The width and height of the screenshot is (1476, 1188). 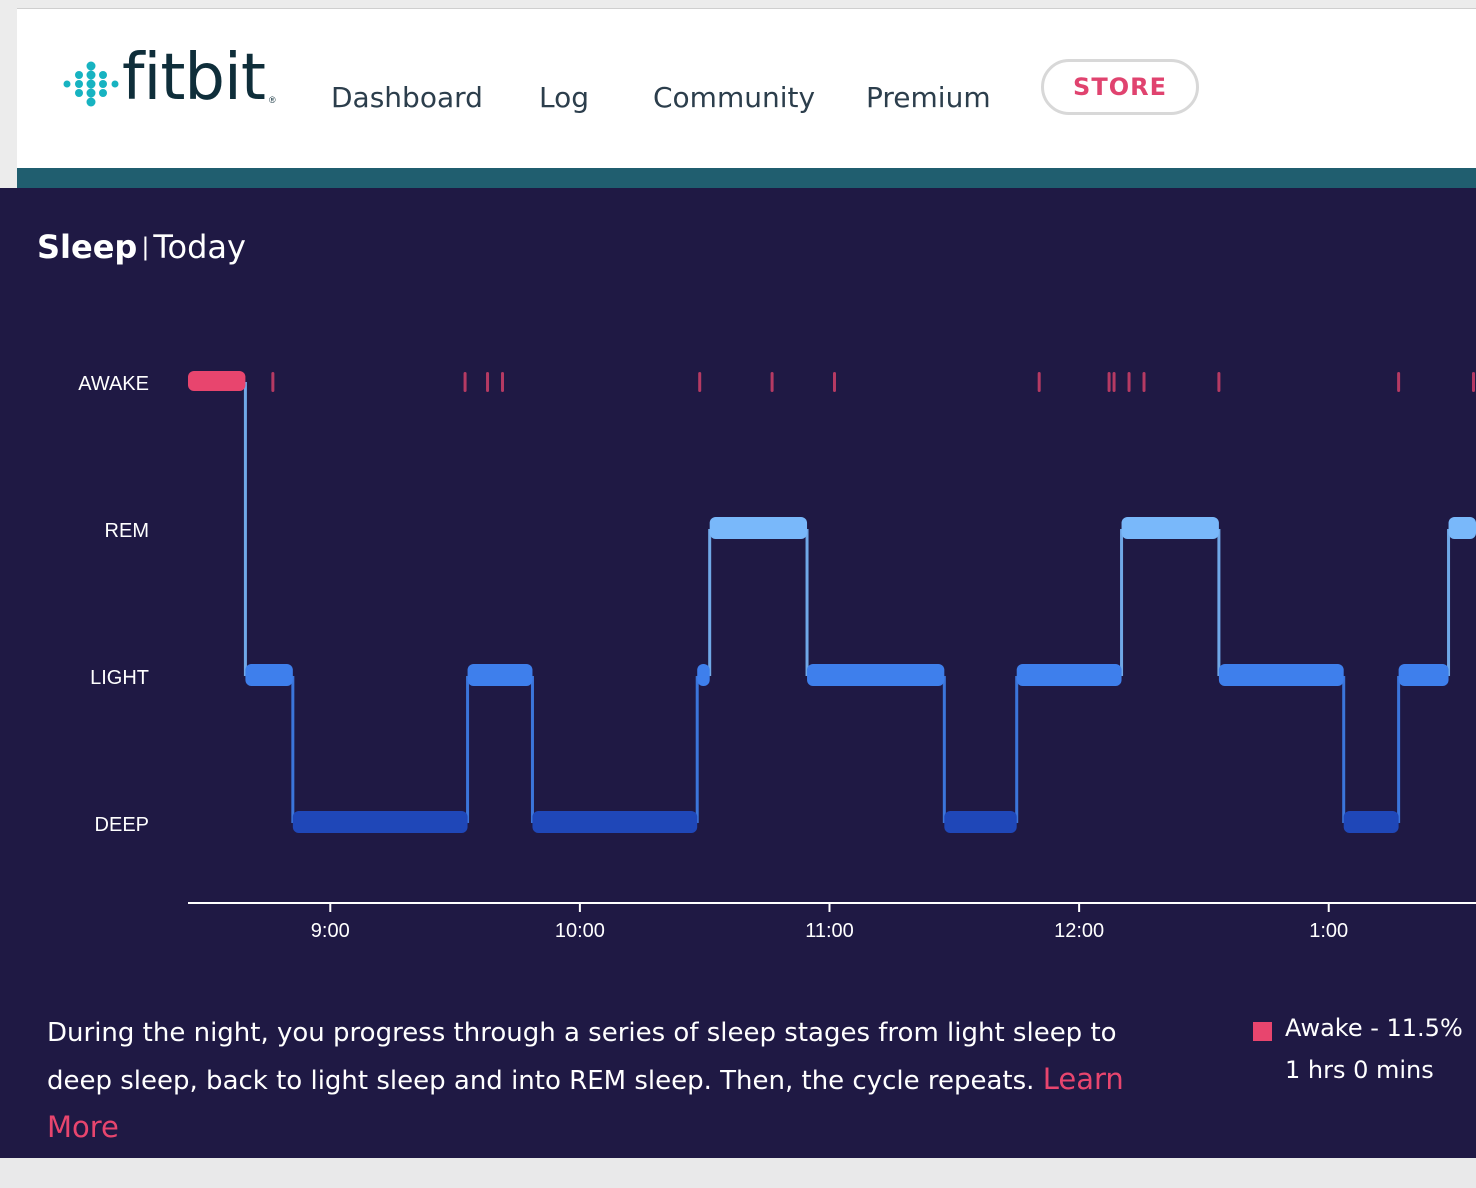 I want to click on y-label-awake: AWAKE, so click(x=113, y=384).